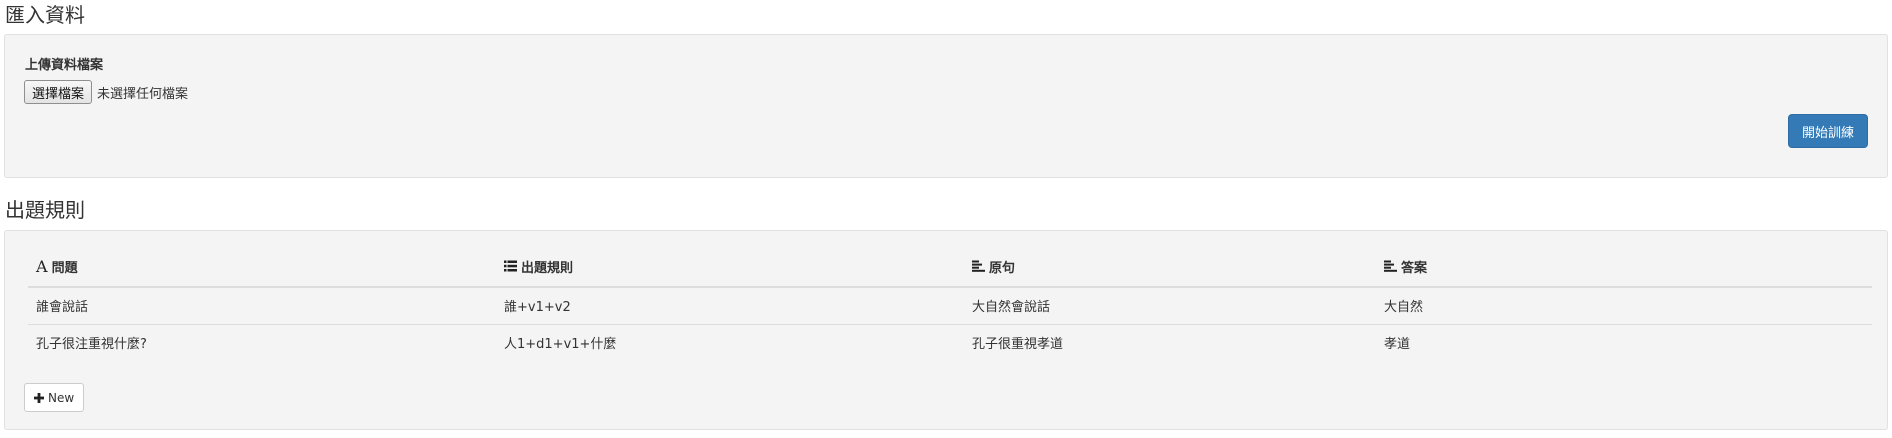 Image resolution: width=1892 pixels, height=438 pixels. What do you see at coordinates (262, 342) in the screenshot?
I see `cell-question: 孔子很注重視什麼?` at bounding box center [262, 342].